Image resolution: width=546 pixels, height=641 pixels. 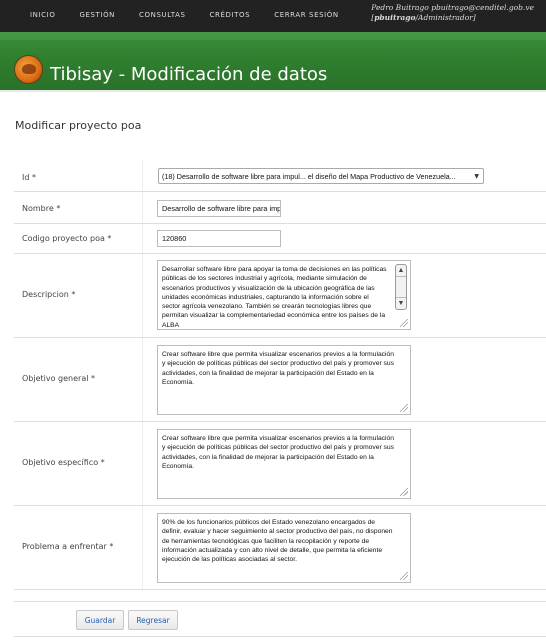 What do you see at coordinates (280, 619) in the screenshot?
I see `form-actions: Guardar Regresar` at bounding box center [280, 619].